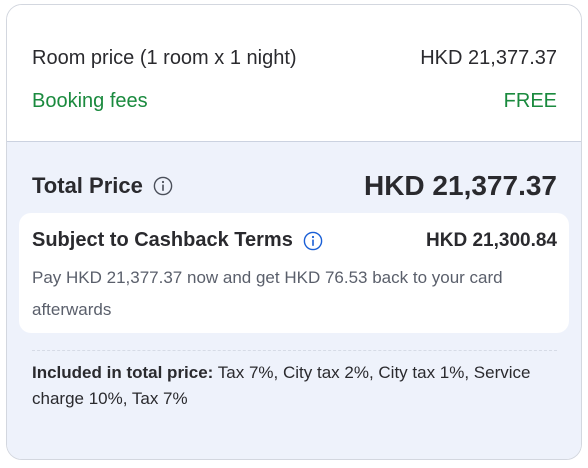  Describe the element at coordinates (162, 240) in the screenshot. I see `cashback-title: Subject to Cashback Terms` at that location.